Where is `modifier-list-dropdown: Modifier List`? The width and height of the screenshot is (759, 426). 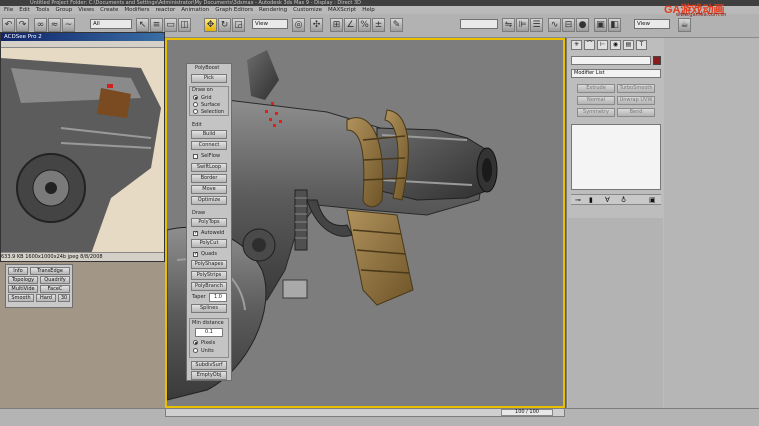
modifier-list-dropdown: Modifier List is located at coordinates (616, 73).